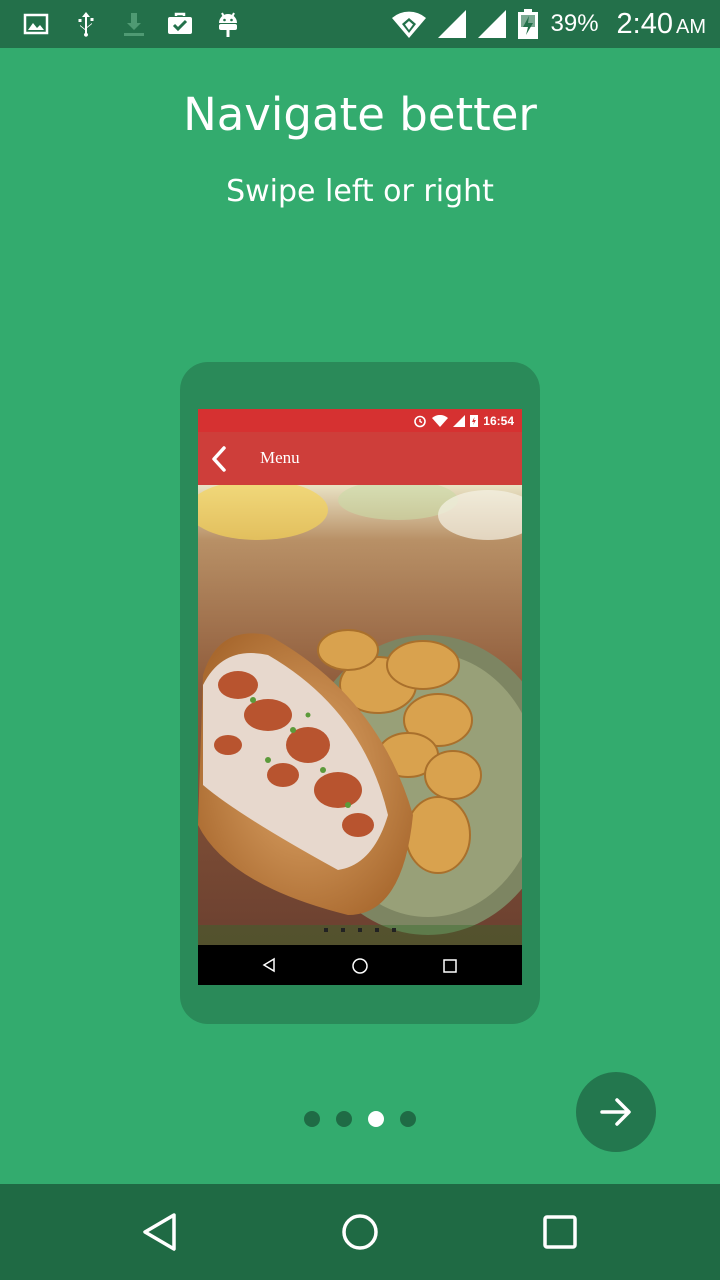 The height and width of the screenshot is (1280, 720). I want to click on android-icon, so click(228, 24).